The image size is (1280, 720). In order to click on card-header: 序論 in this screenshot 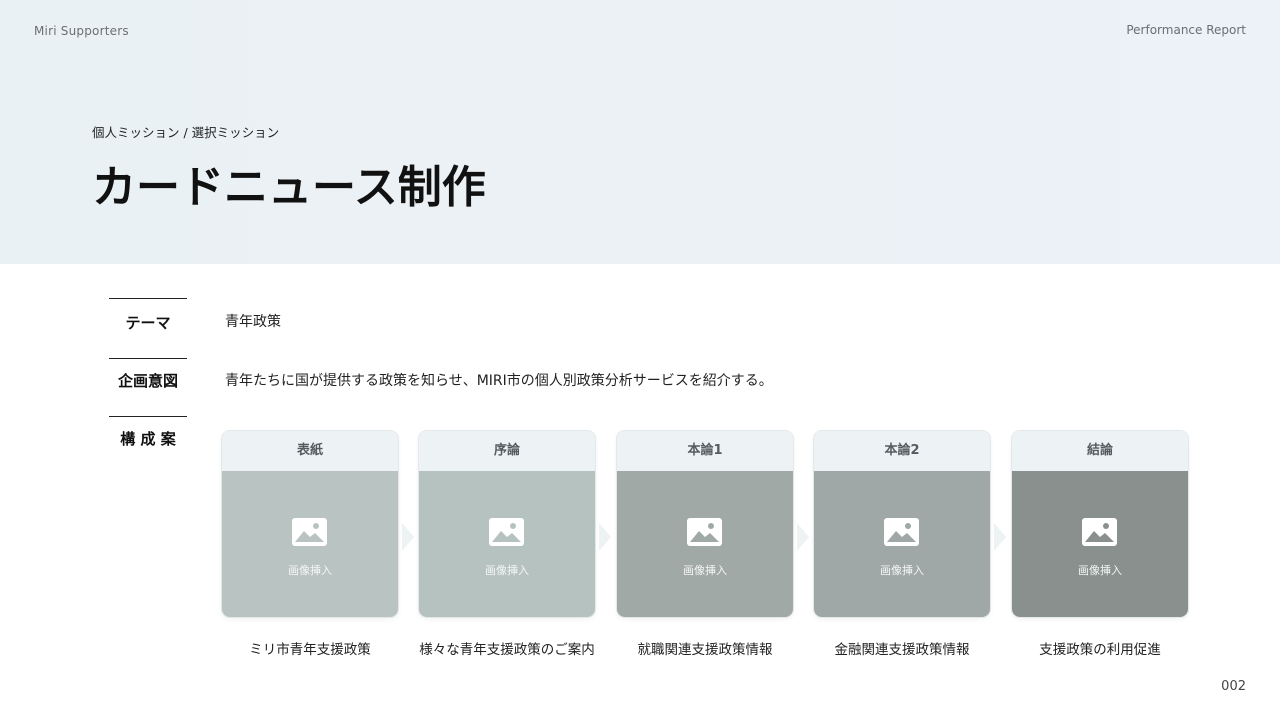, I will do `click(507, 451)`.